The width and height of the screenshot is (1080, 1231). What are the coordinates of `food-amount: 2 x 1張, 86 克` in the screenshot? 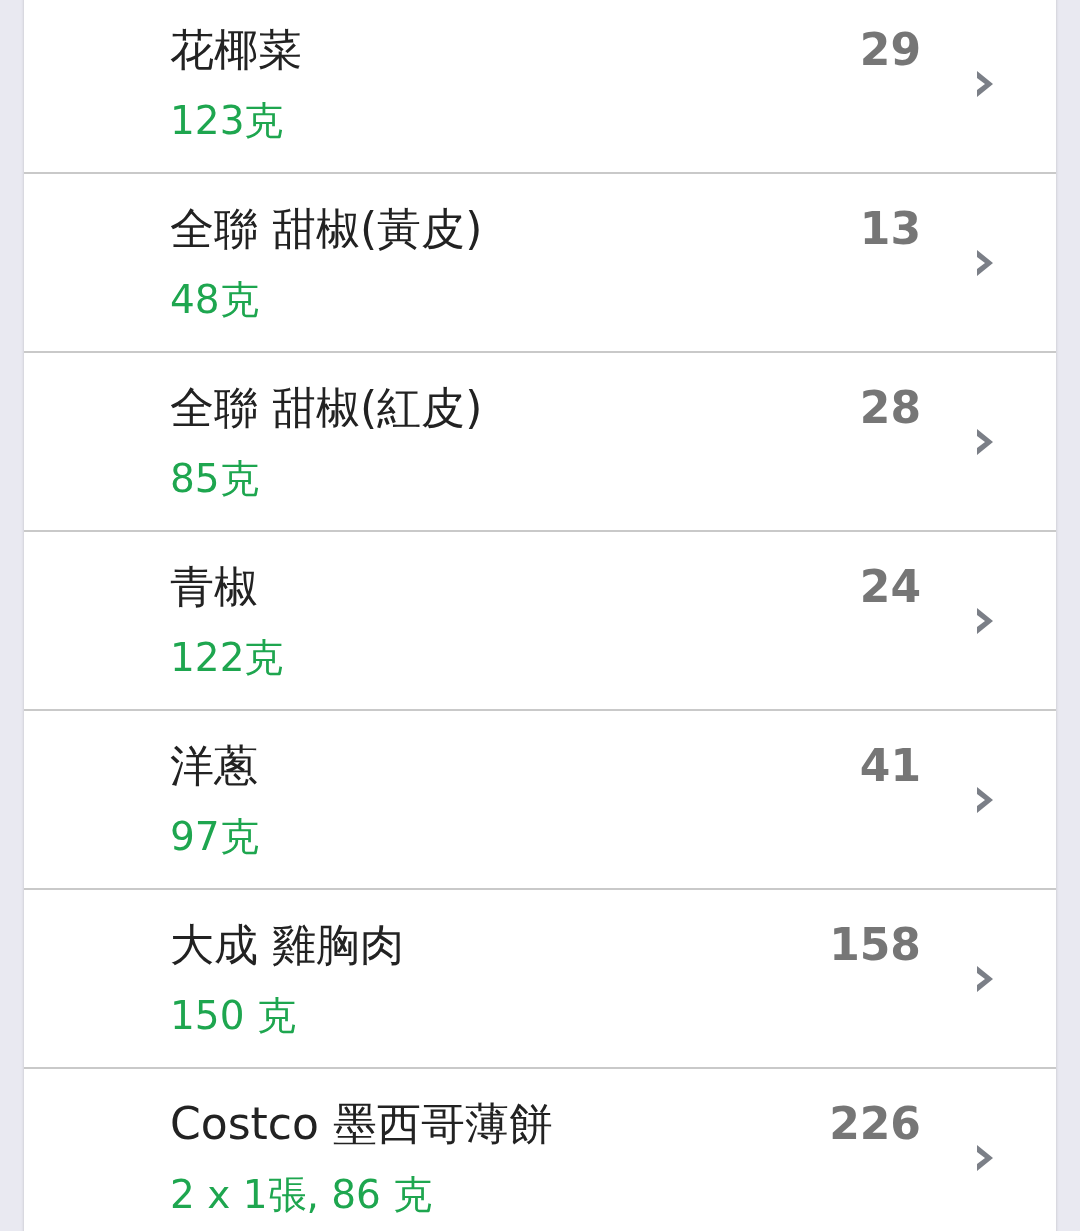 It's located at (301, 1195).